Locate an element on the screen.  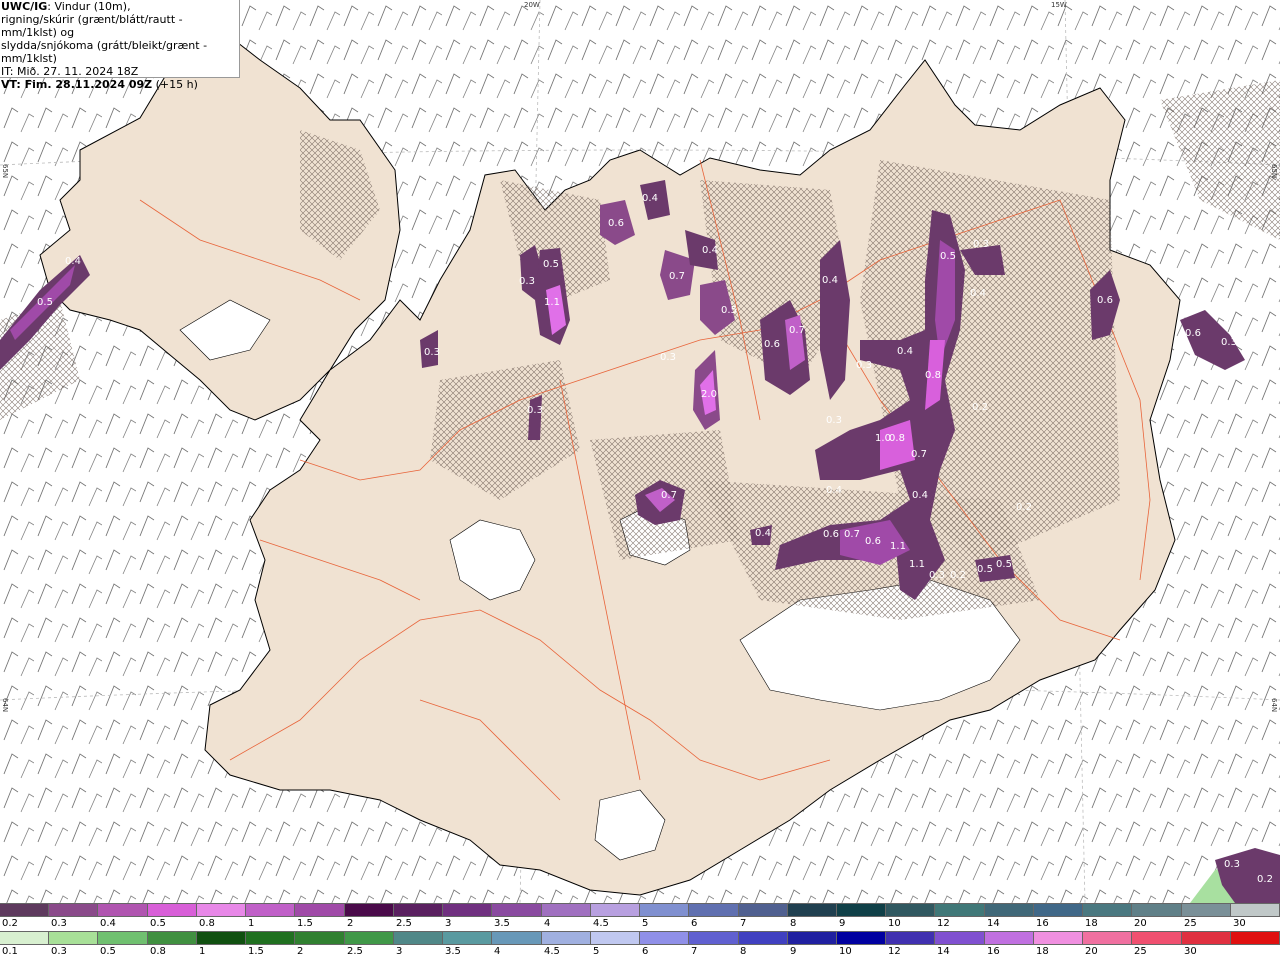
lat-label-left-64n: 64N is located at coordinates (5, 705).